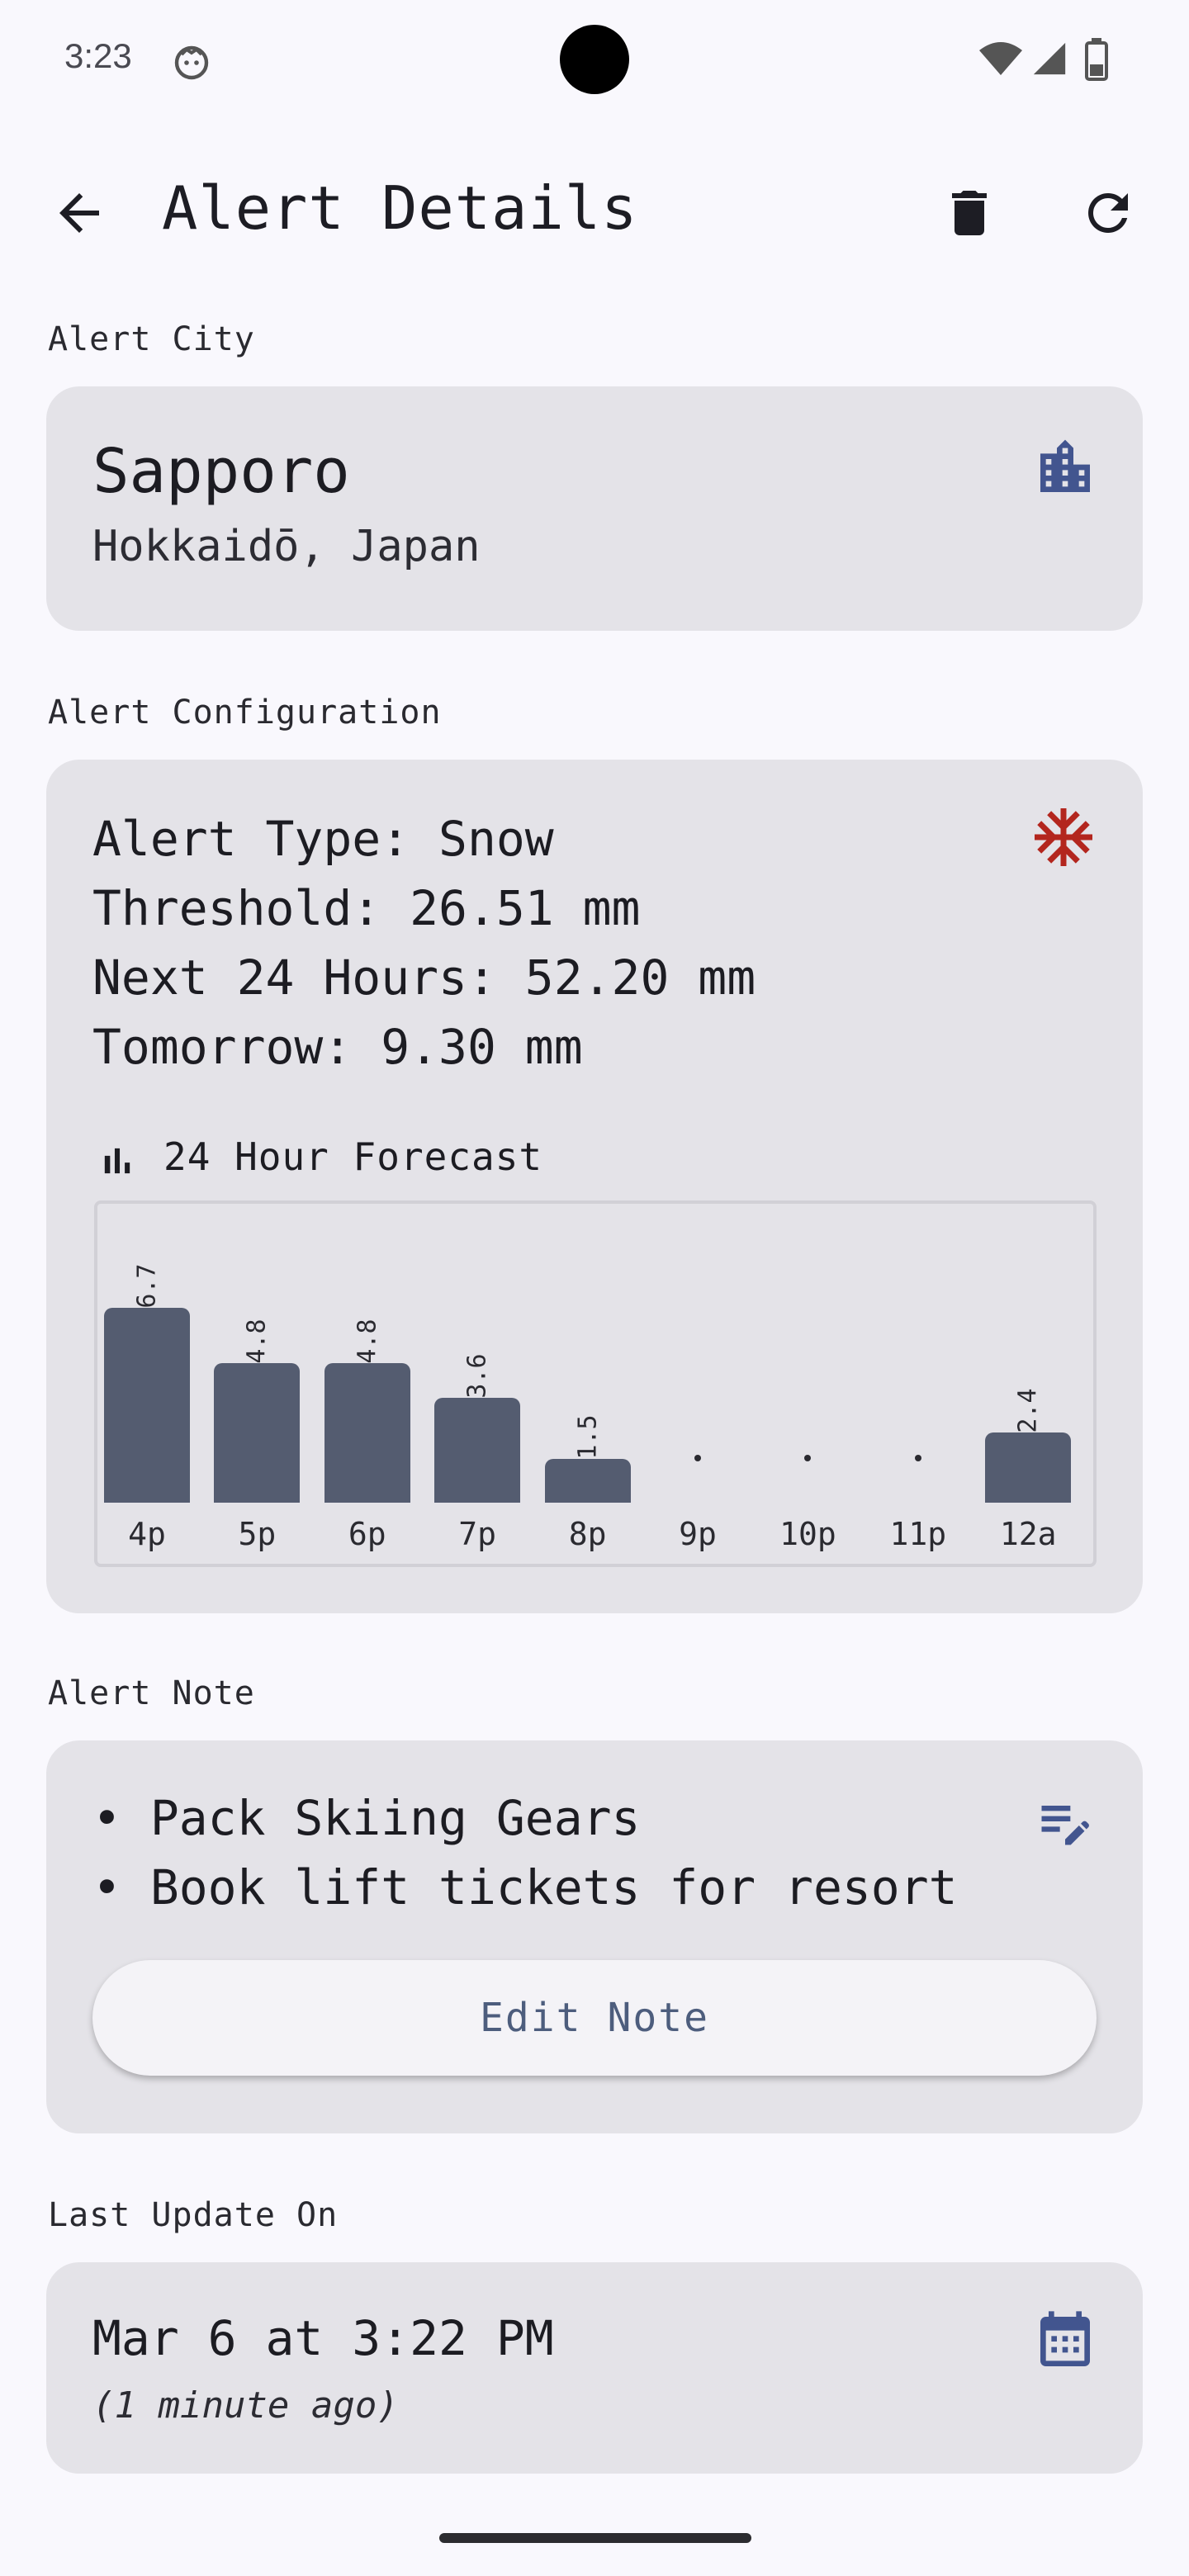 The width and height of the screenshot is (1189, 2576). I want to click on refresh-icon, so click(1108, 213).